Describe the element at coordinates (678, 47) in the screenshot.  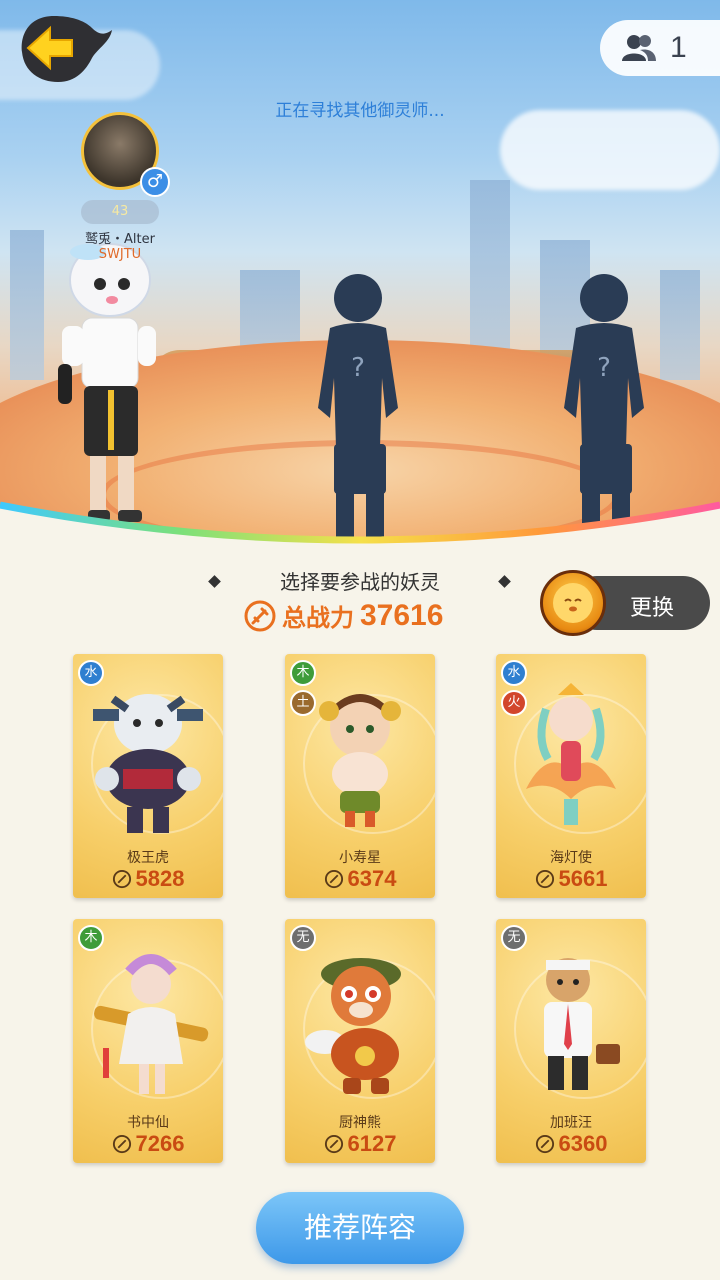
I see `party-count: 1` at that location.